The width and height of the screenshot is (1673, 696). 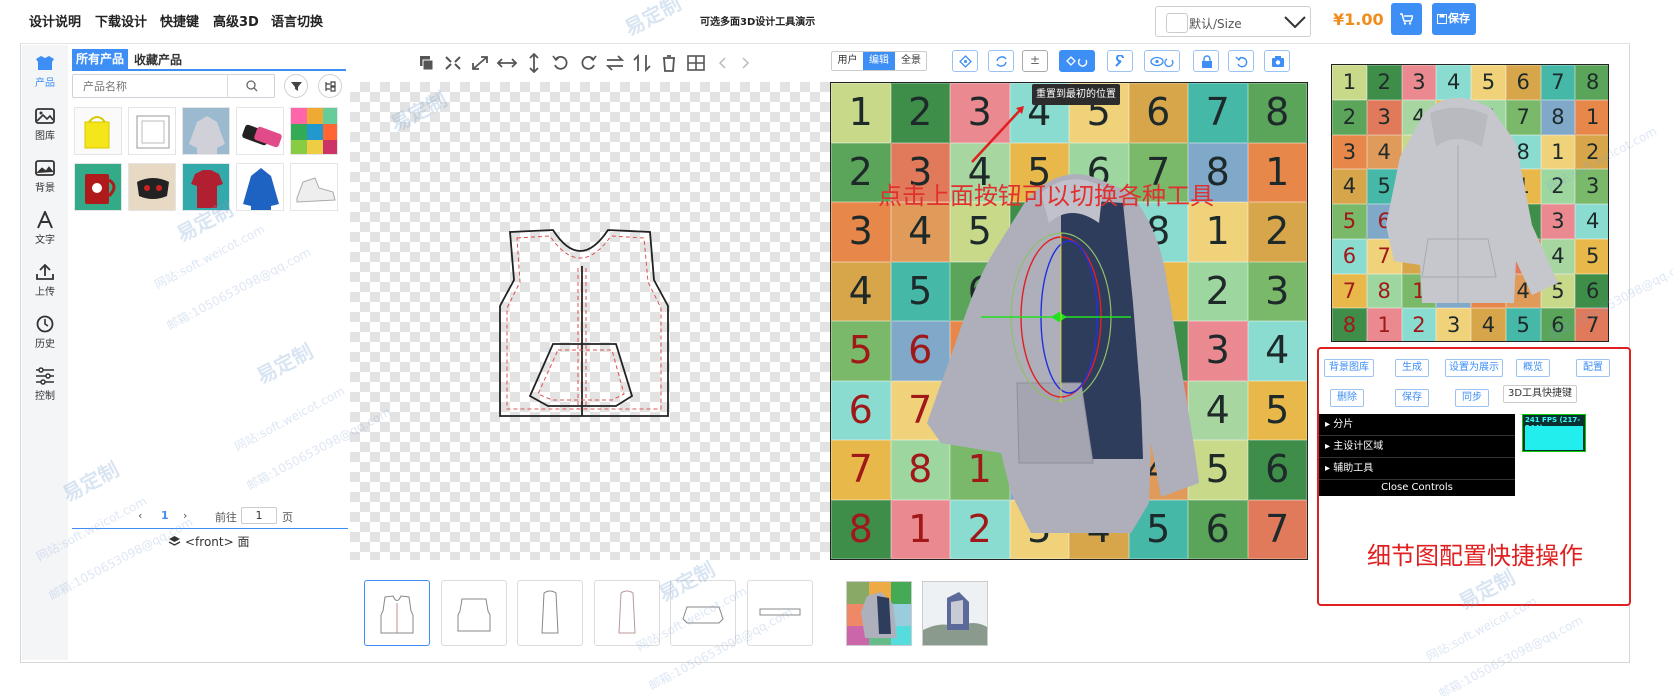 What do you see at coordinates (330, 86) in the screenshot?
I see `sort-button` at bounding box center [330, 86].